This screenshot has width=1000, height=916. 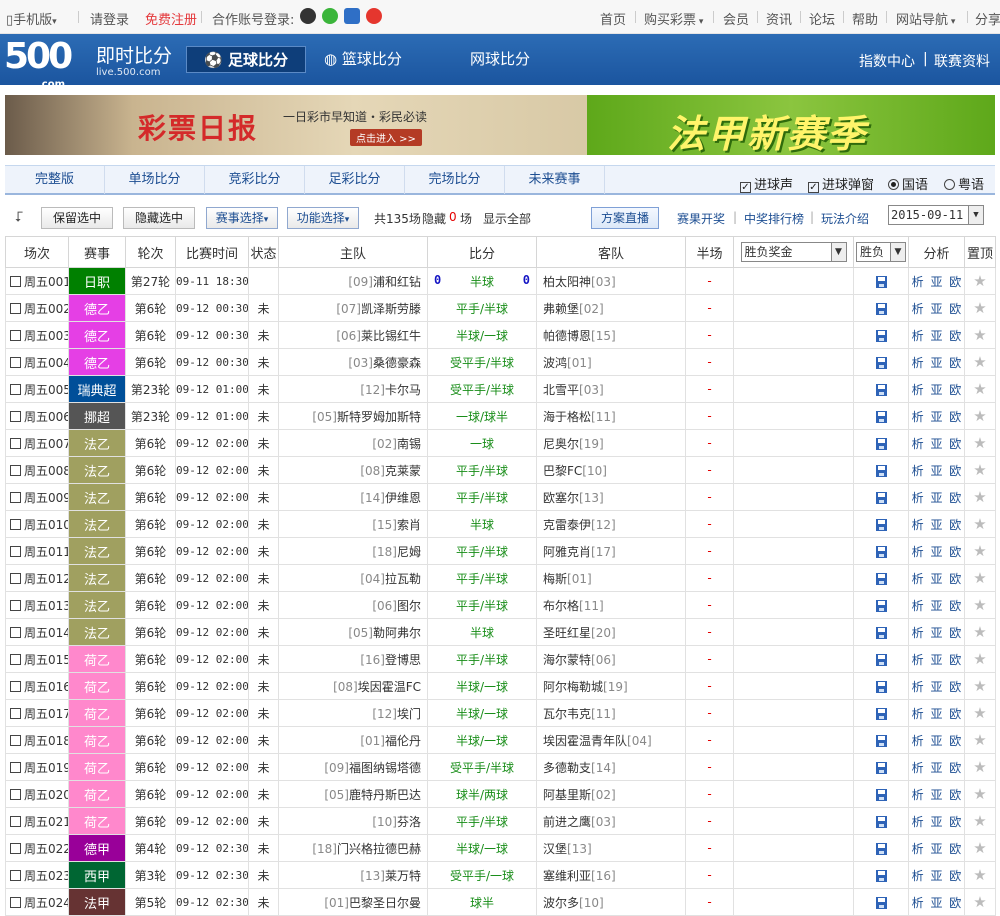 I want to click on qq-icon, so click(x=308, y=16).